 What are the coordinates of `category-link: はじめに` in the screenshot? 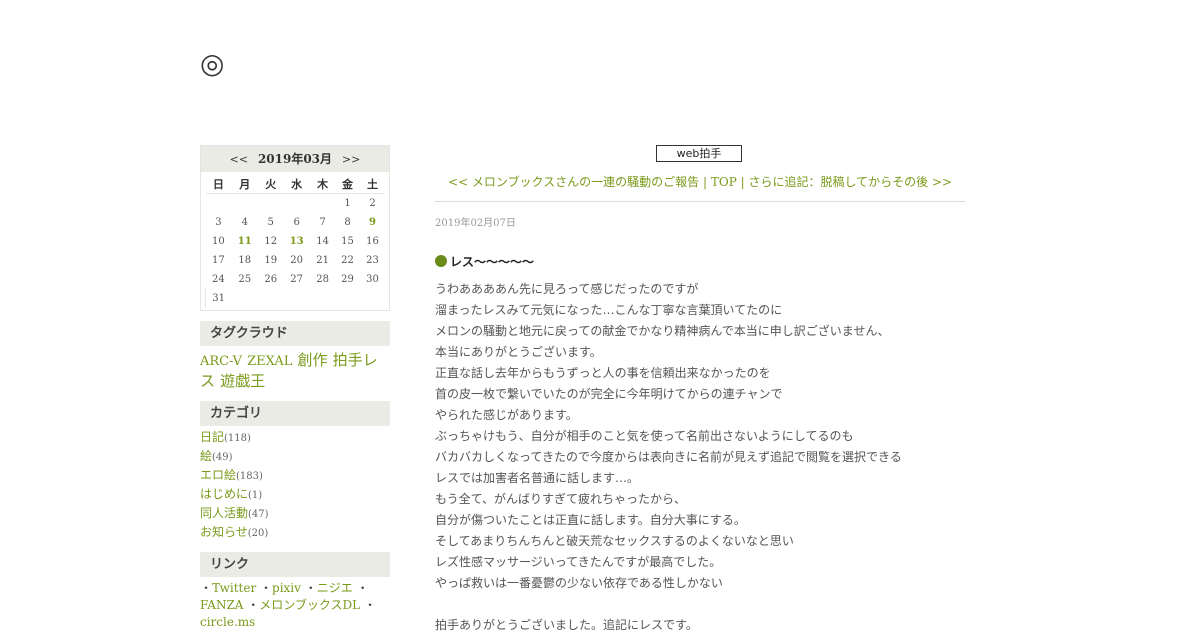 It's located at (224, 494).